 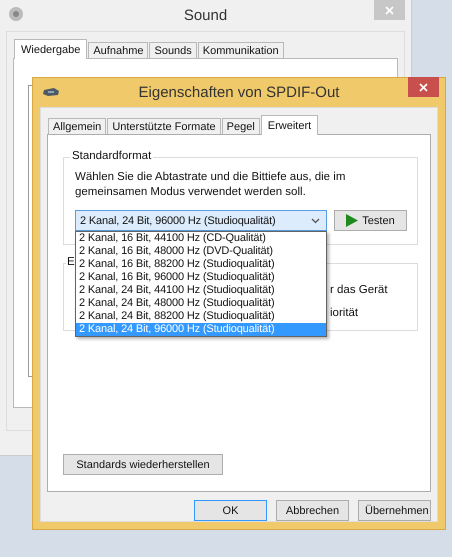 What do you see at coordinates (71, 262) in the screenshot?
I see `group-heading: E` at bounding box center [71, 262].